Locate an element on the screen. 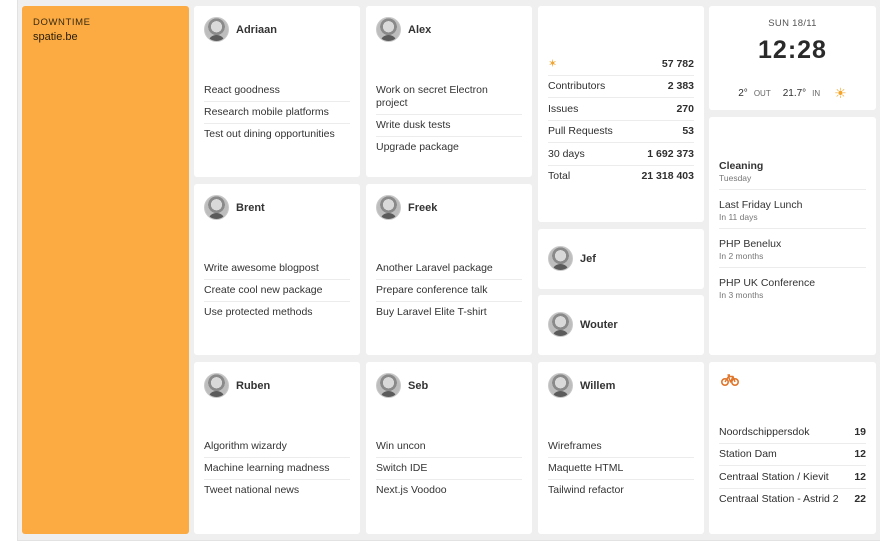  station-row: Noordschippersdok 19 is located at coordinates (792, 432).